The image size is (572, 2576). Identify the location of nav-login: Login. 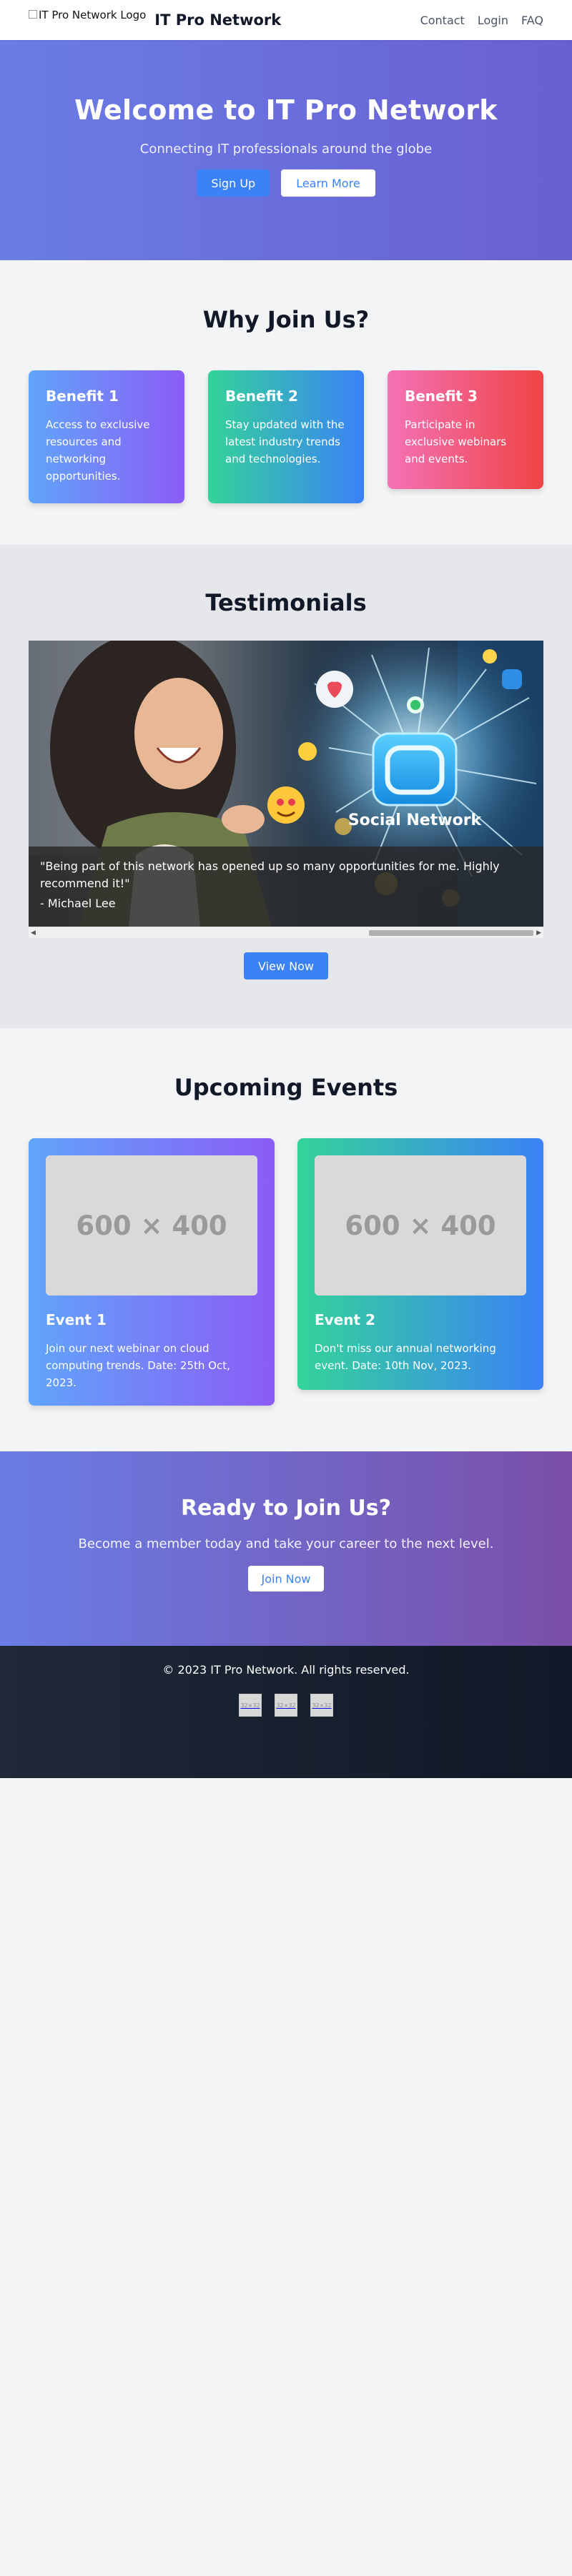
(493, 20).